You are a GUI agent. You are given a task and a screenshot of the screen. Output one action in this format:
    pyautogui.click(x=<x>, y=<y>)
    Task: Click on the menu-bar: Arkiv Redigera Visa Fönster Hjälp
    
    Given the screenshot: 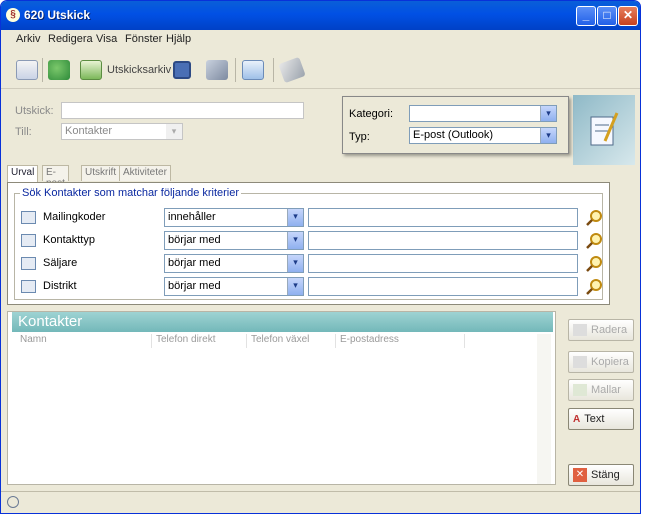 What is the action you would take?
    pyautogui.click(x=320, y=40)
    